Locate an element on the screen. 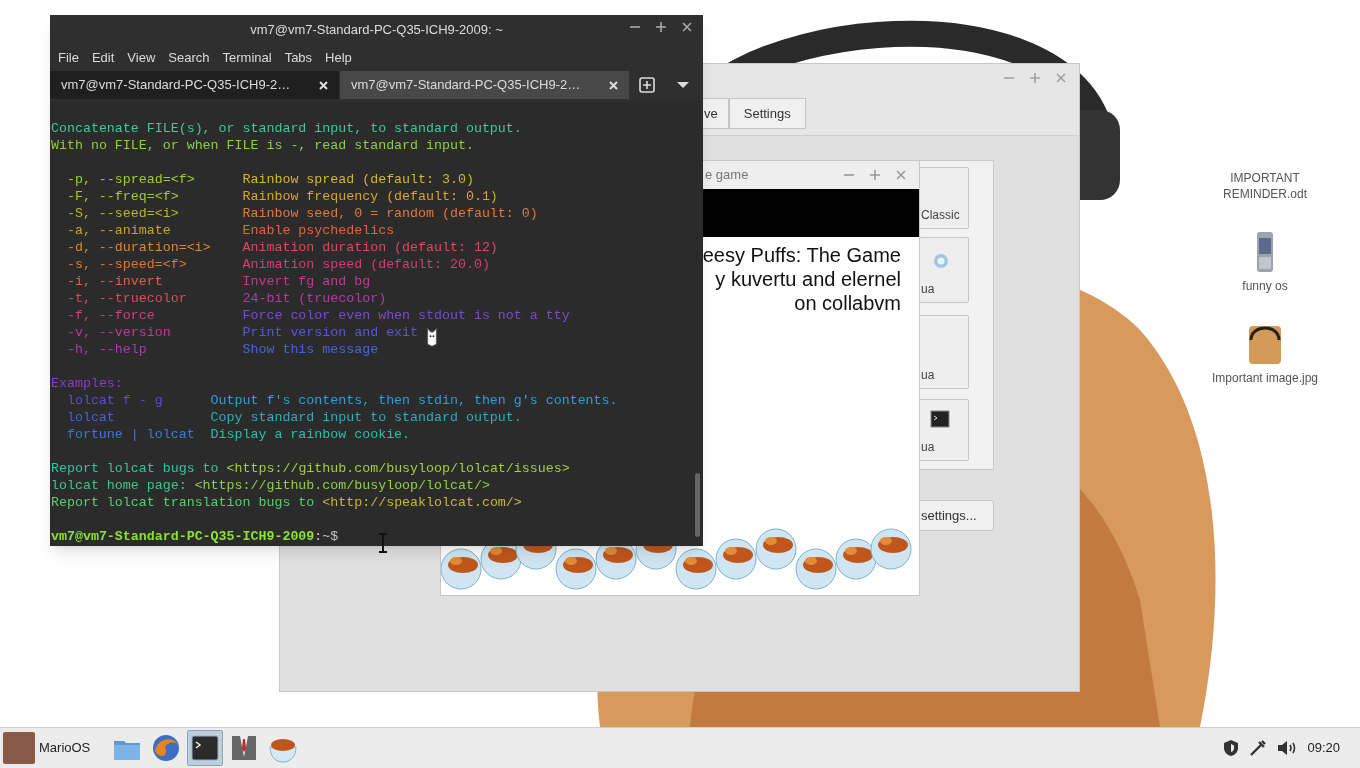 This screenshot has width=1360, height=768. menu-item: View is located at coordinates (141, 58).